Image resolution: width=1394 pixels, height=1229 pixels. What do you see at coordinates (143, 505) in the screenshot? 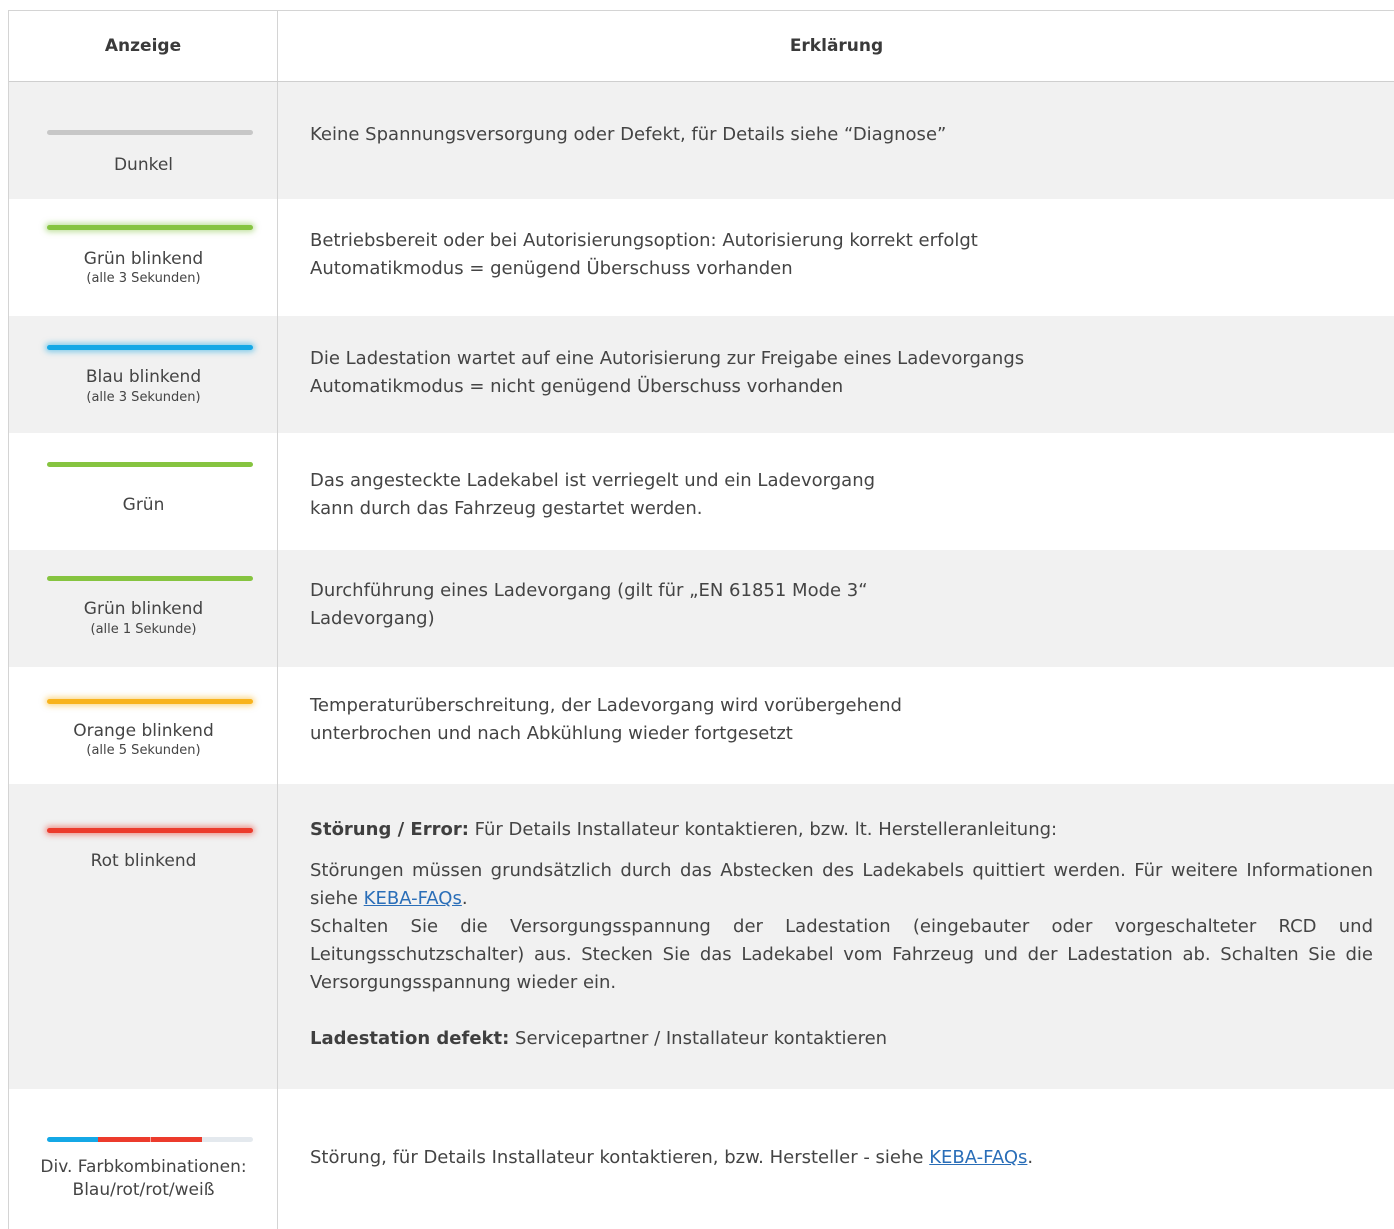
I see `led-label: Grün` at bounding box center [143, 505].